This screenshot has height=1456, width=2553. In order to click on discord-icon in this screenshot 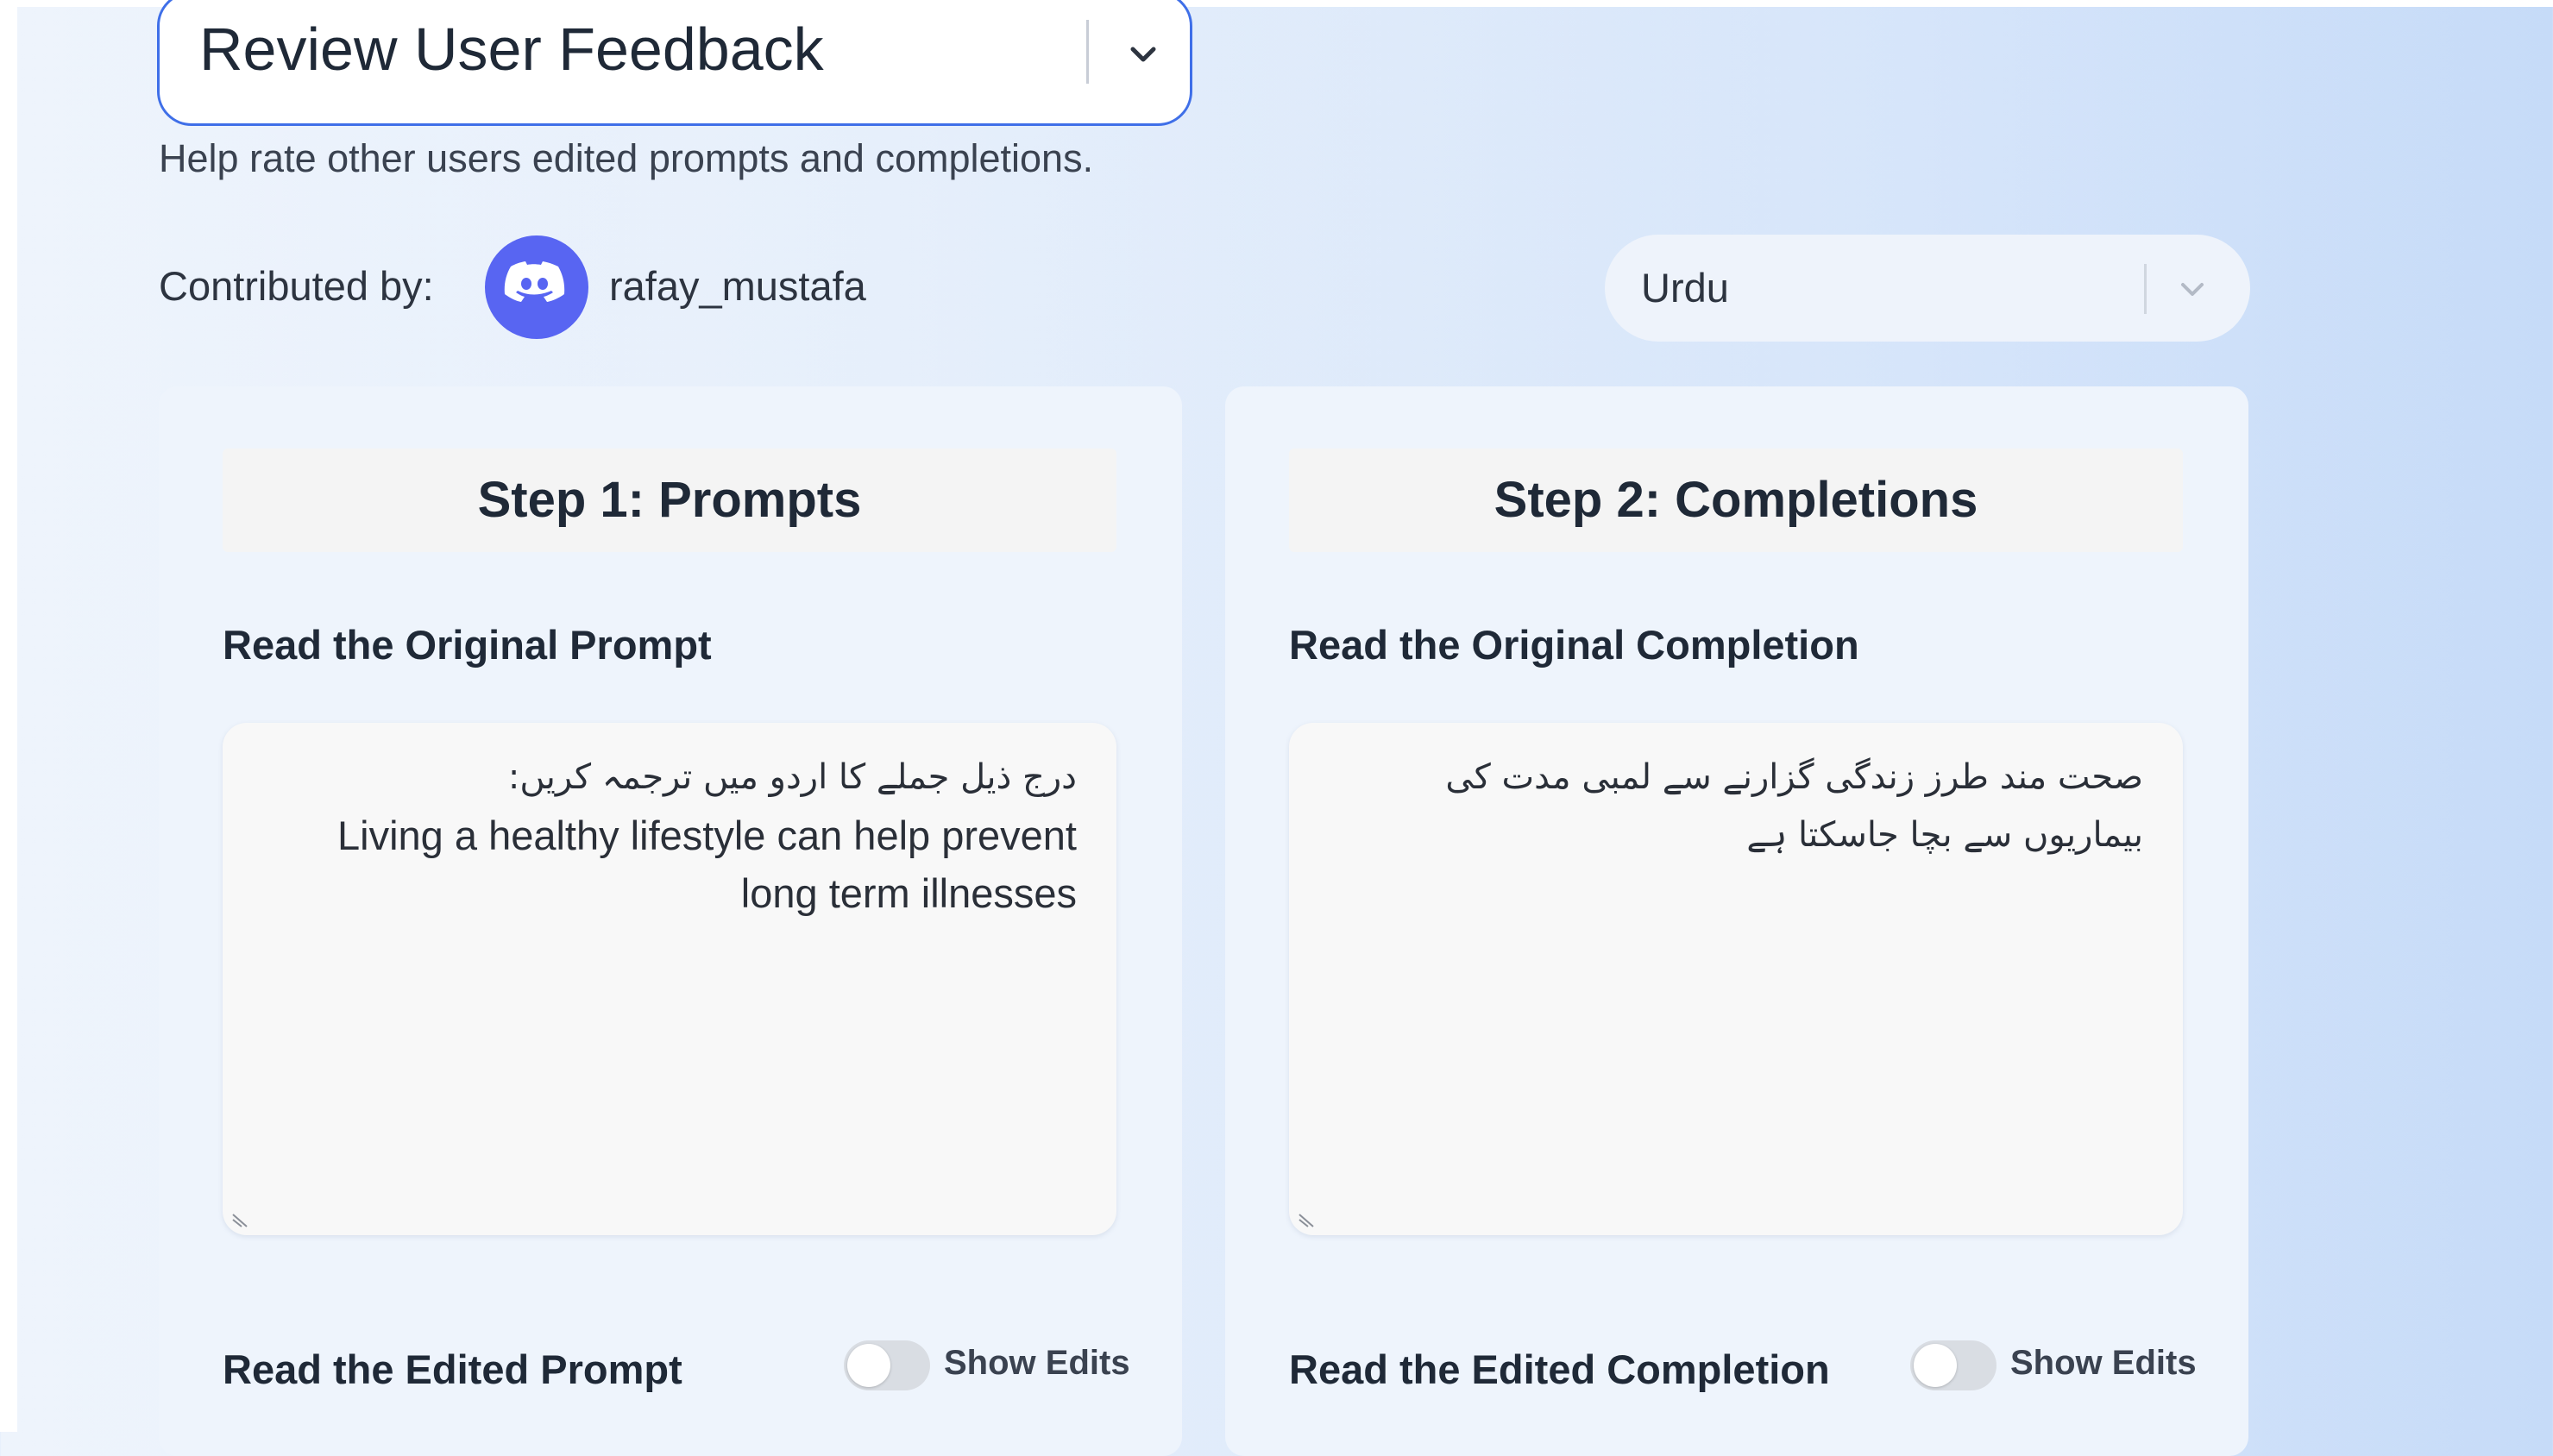, I will do `click(534, 281)`.